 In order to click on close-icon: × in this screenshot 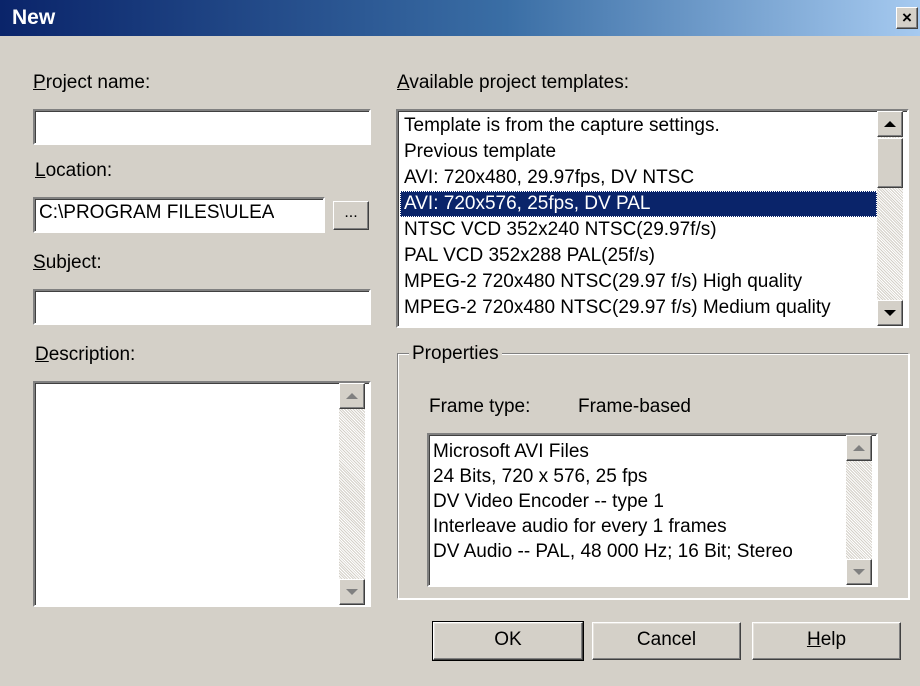, I will do `click(907, 17)`.